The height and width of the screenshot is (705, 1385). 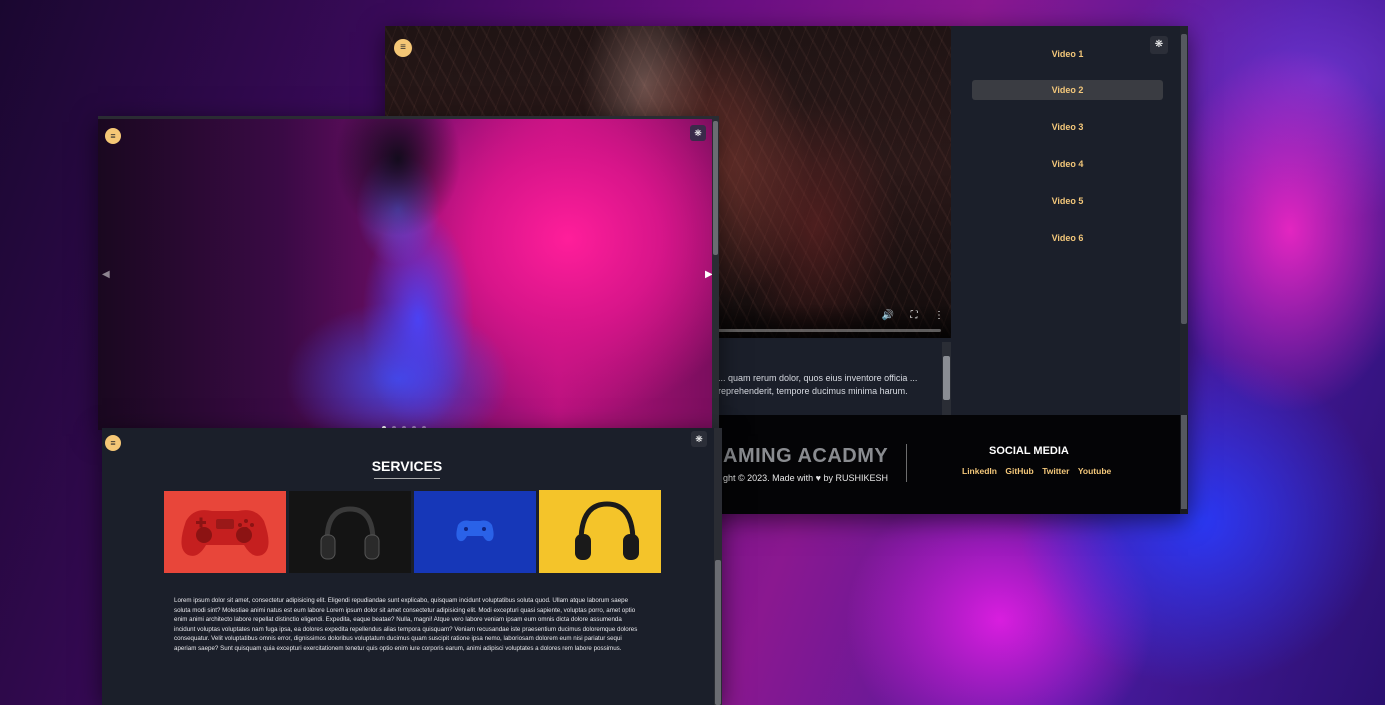 I want to click on blue-gamepad-icon, so click(x=475, y=532).